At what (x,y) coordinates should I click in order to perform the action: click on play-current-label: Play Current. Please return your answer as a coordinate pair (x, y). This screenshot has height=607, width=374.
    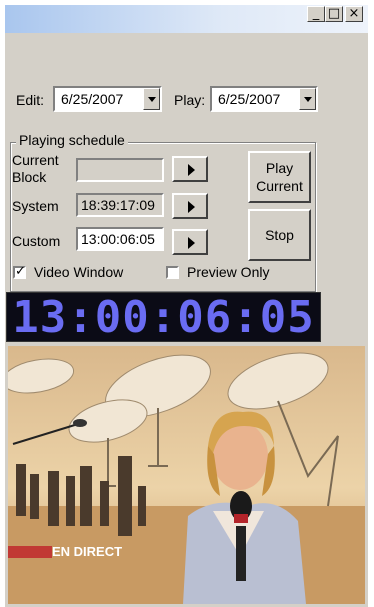
    Looking at the image, I should click on (279, 177).